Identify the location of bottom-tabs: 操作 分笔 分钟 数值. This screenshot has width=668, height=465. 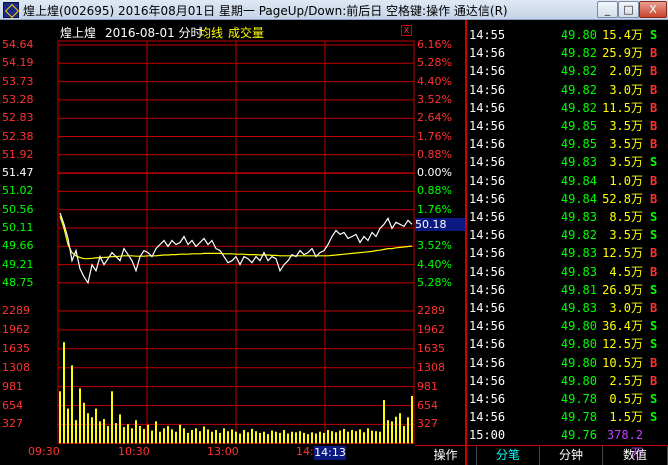
(541, 455).